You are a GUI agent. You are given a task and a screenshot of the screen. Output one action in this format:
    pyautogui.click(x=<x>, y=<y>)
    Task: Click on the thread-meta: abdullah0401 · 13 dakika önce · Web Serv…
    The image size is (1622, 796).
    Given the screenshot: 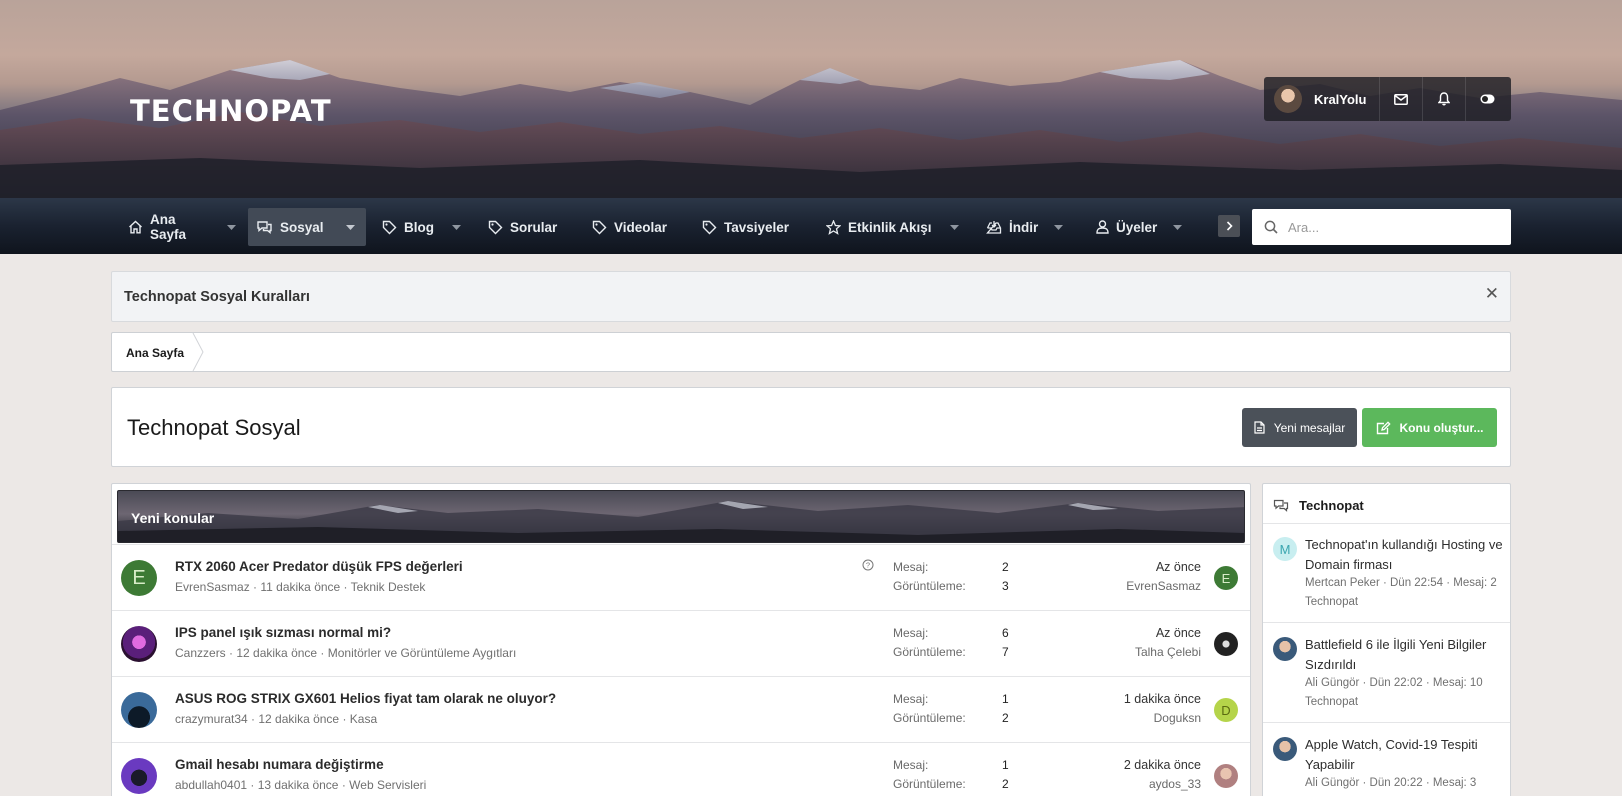 What is the action you would take?
    pyautogui.click(x=301, y=785)
    